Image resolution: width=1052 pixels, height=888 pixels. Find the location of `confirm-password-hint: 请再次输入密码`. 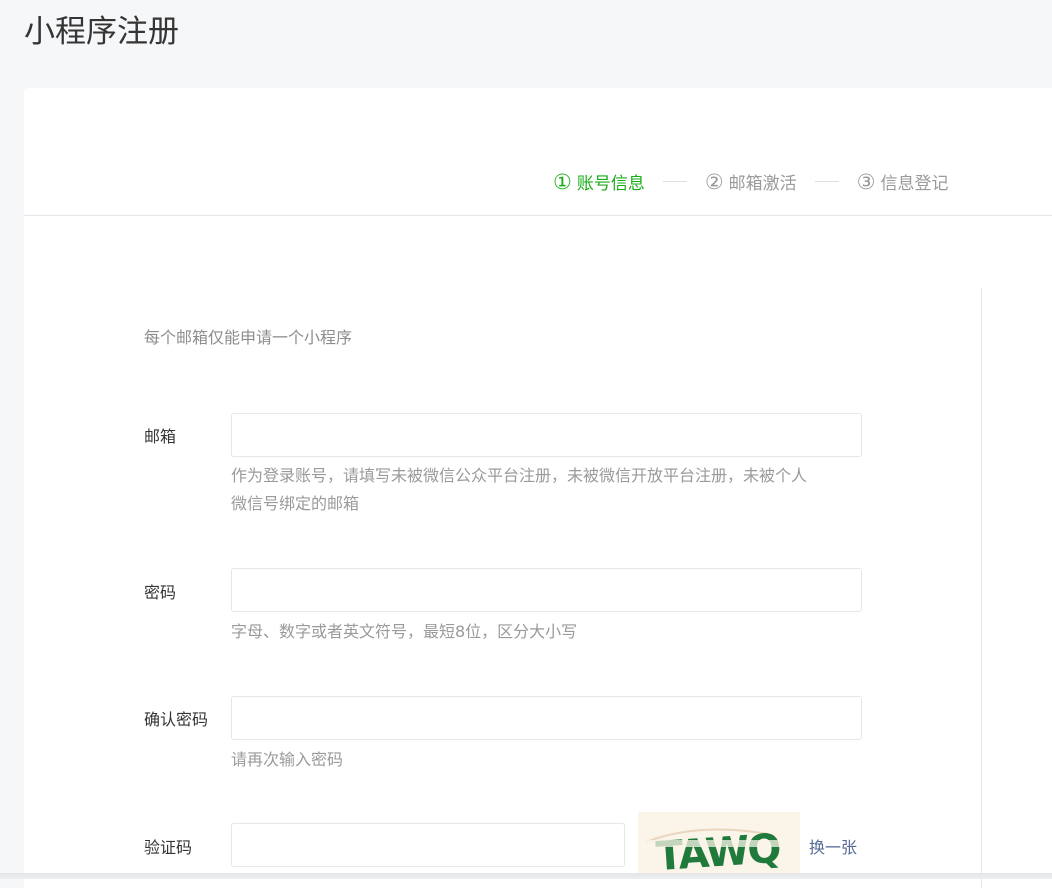

confirm-password-hint: 请再次输入密码 is located at coordinates (287, 759).